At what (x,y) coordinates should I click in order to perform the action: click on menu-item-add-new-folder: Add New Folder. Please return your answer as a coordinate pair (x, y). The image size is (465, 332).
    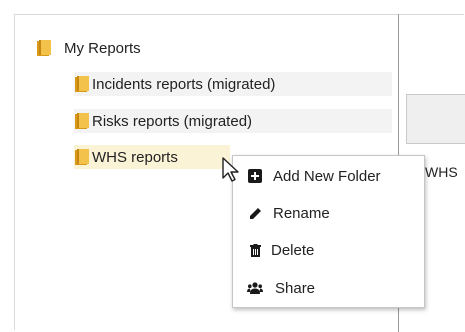
    Looking at the image, I should click on (328, 176).